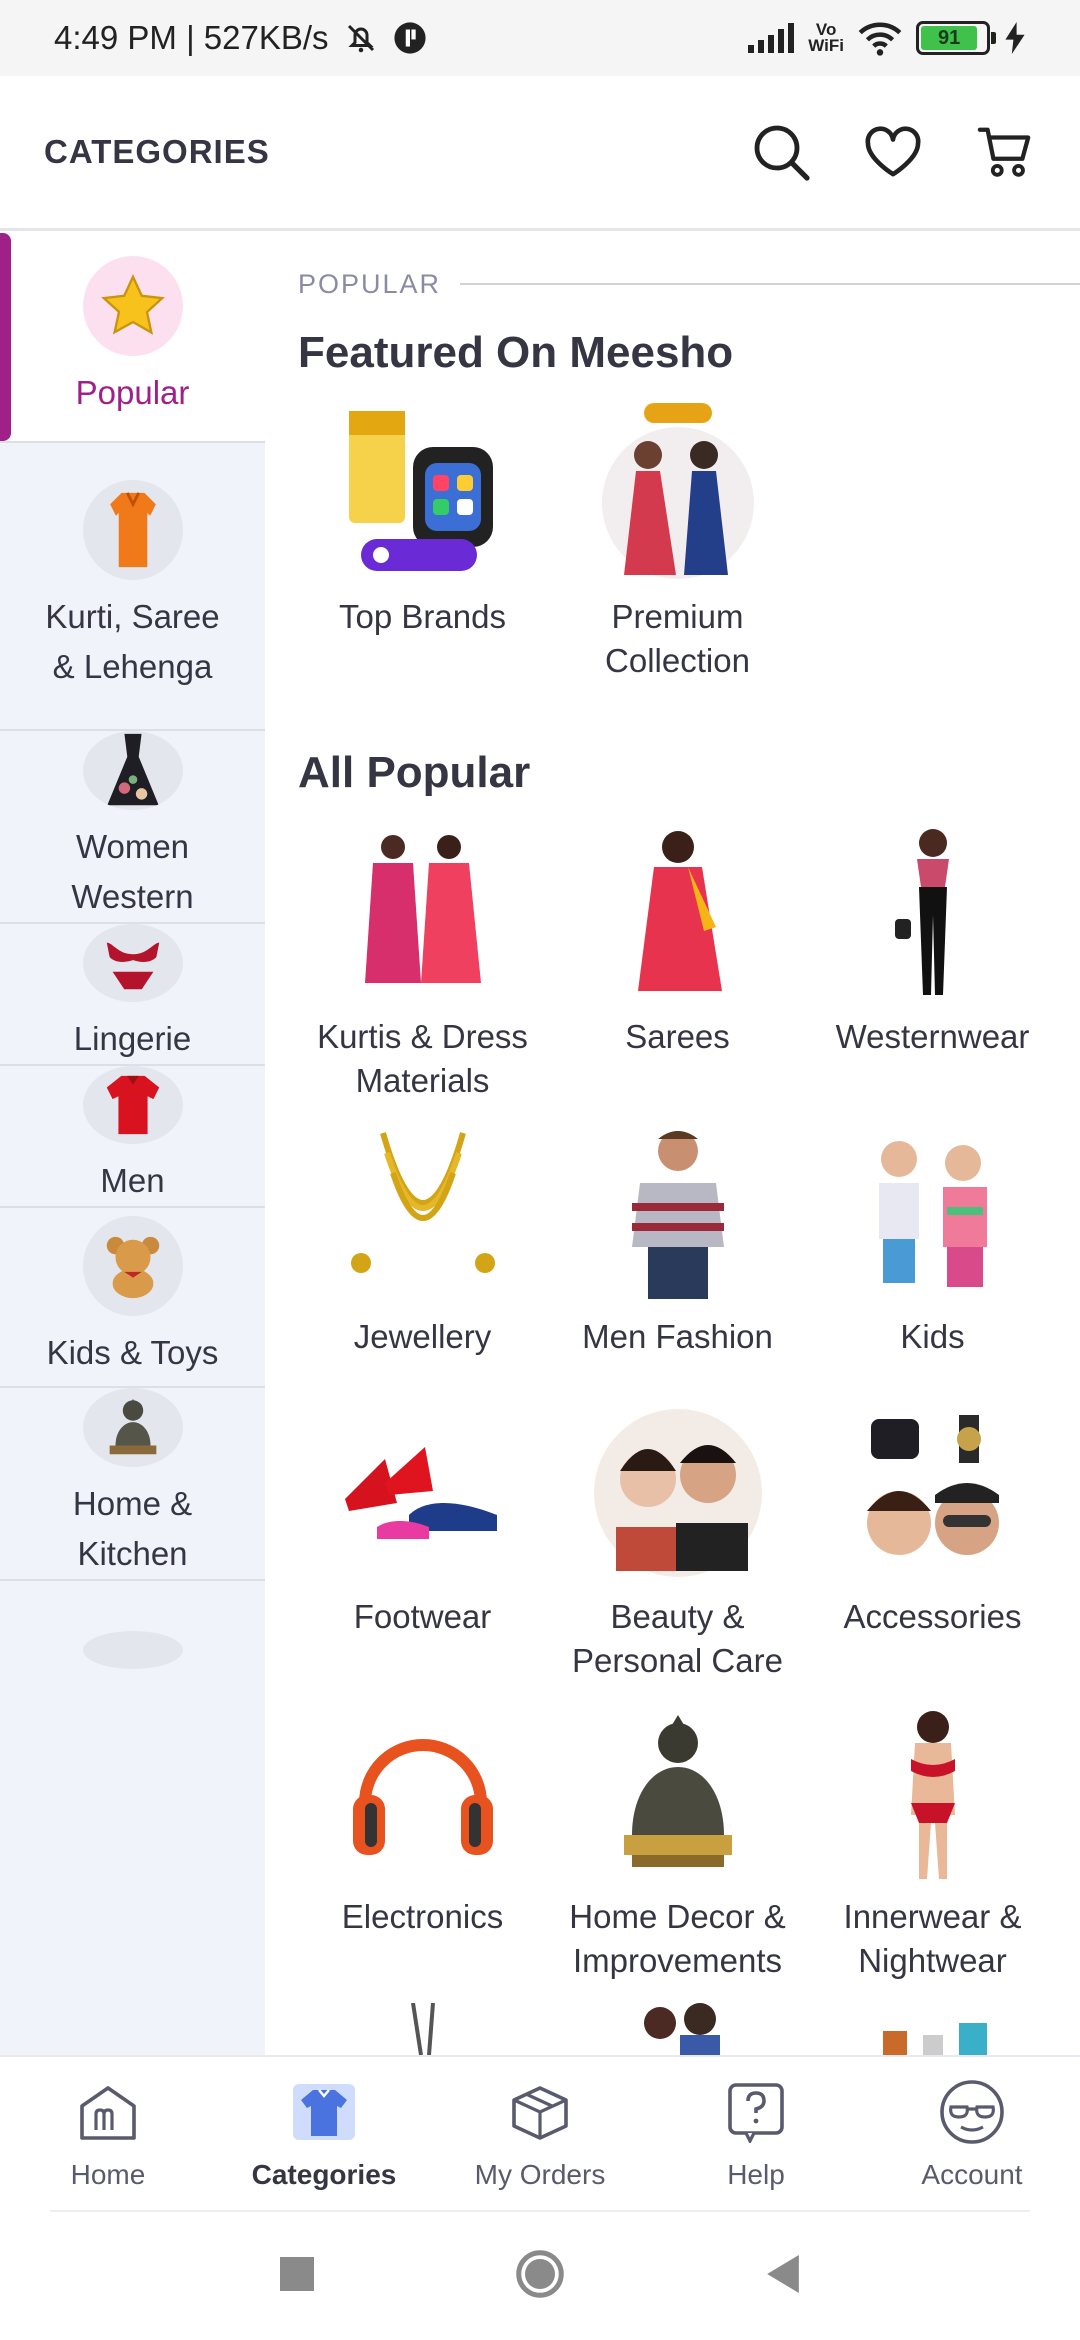 This screenshot has width=1080, height=2340. Describe the element at coordinates (756, 2112) in the screenshot. I see `help-icon` at that location.